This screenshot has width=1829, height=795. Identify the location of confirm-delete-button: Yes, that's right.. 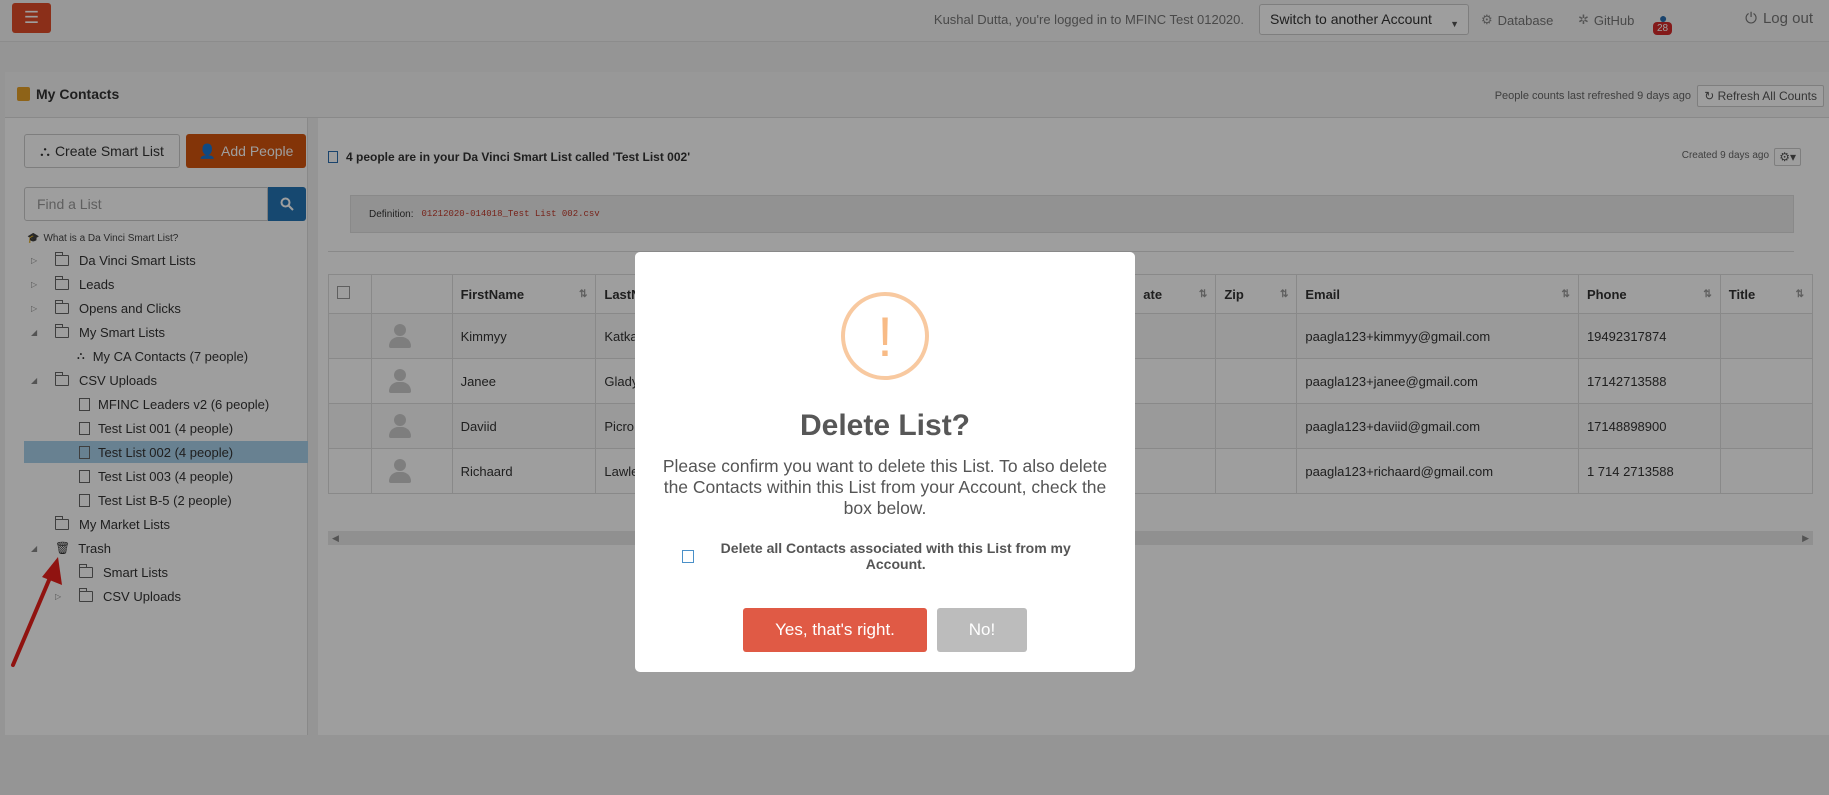
(835, 630).